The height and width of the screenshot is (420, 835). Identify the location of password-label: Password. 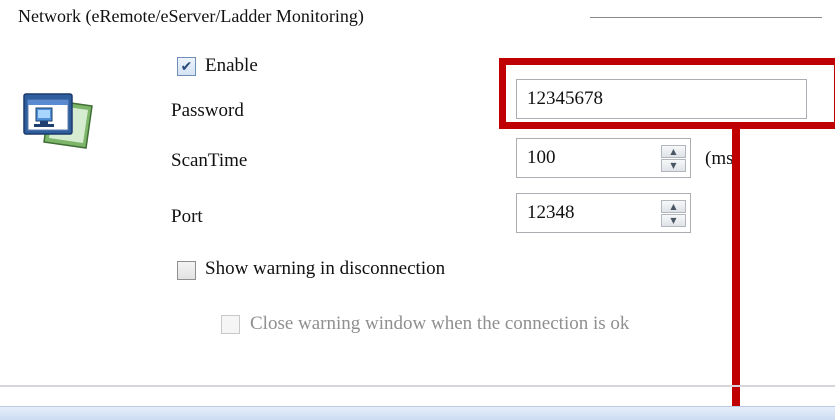
(207, 110).